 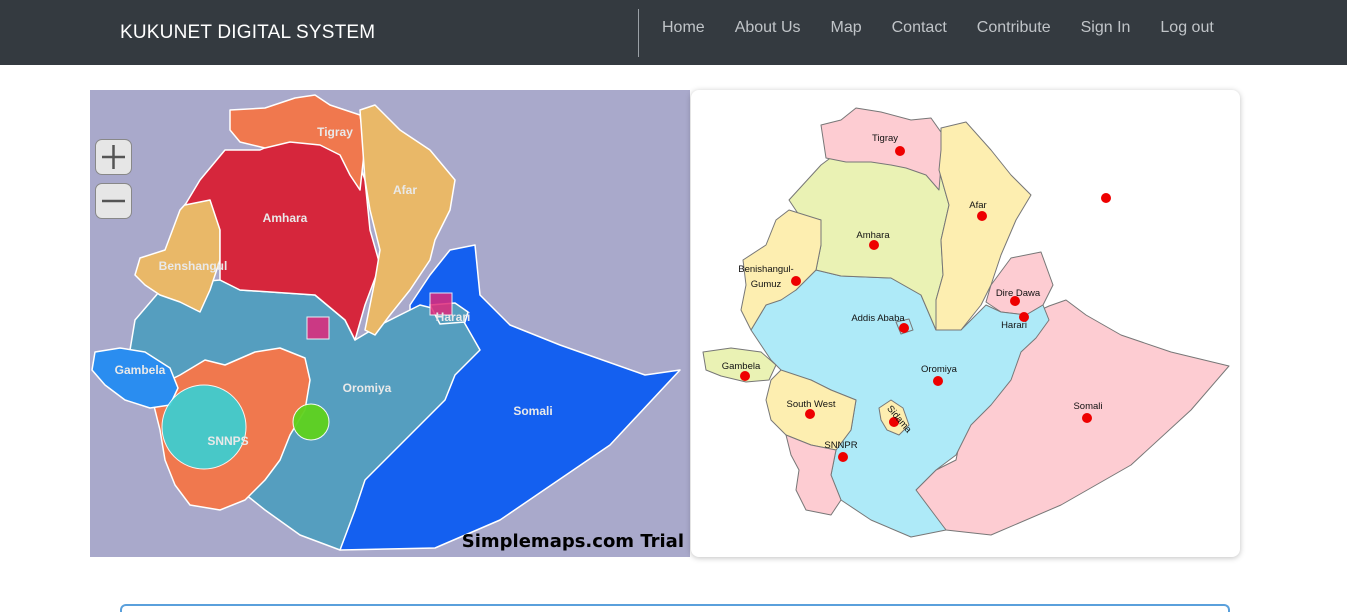 I want to click on dot-tigray, so click(x=900, y=151).